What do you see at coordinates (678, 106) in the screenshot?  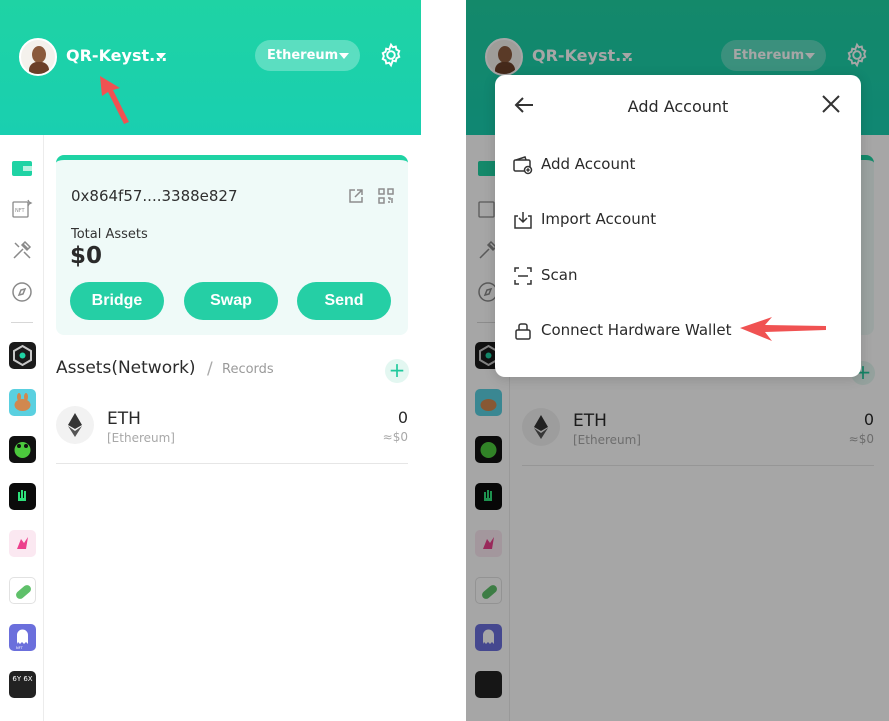 I see `modal-title: Add Account` at bounding box center [678, 106].